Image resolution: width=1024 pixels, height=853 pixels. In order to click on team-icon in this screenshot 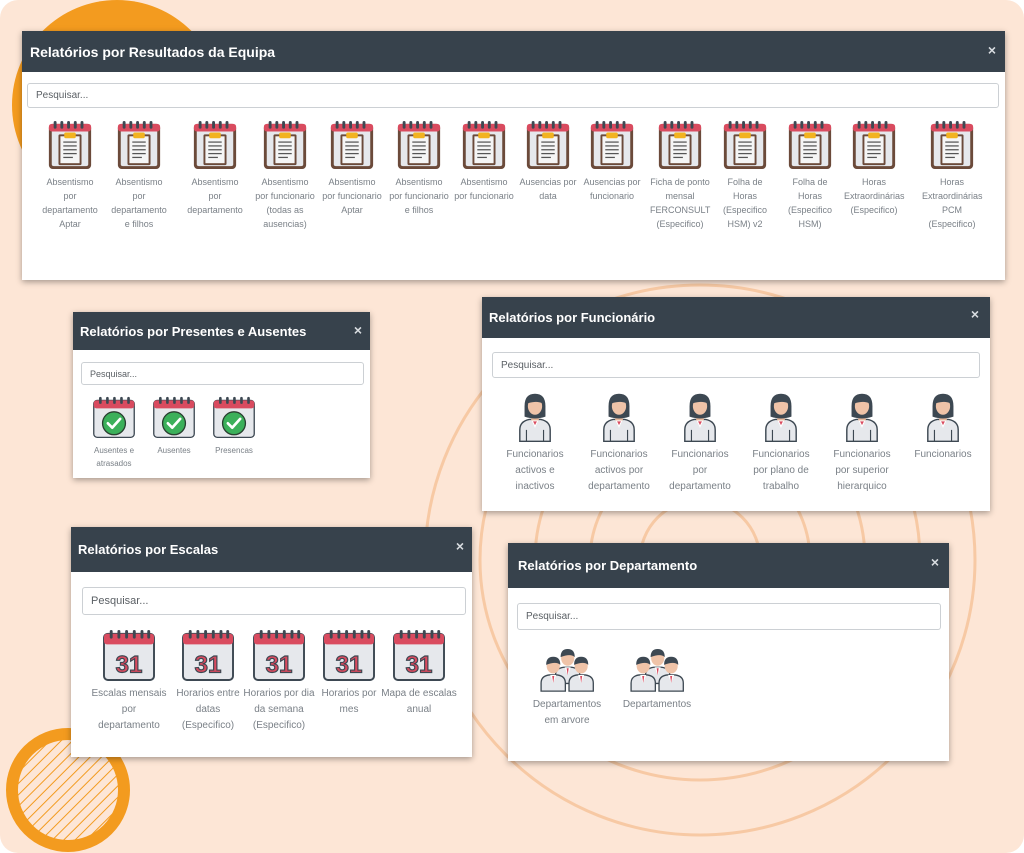, I will do `click(567, 669)`.